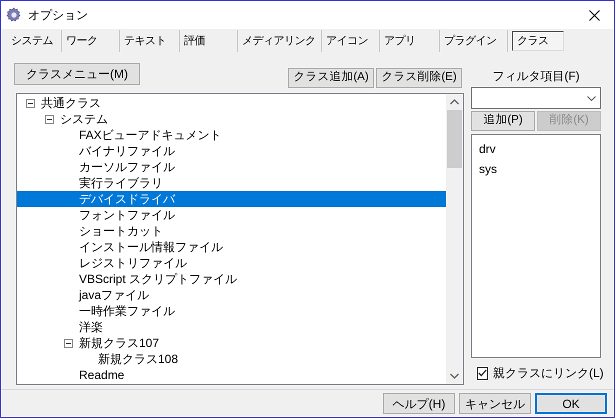 Image resolution: width=615 pixels, height=418 pixels. Describe the element at coordinates (150, 135) in the screenshot. I see `tree-item: FAXビューアドキュメント` at that location.